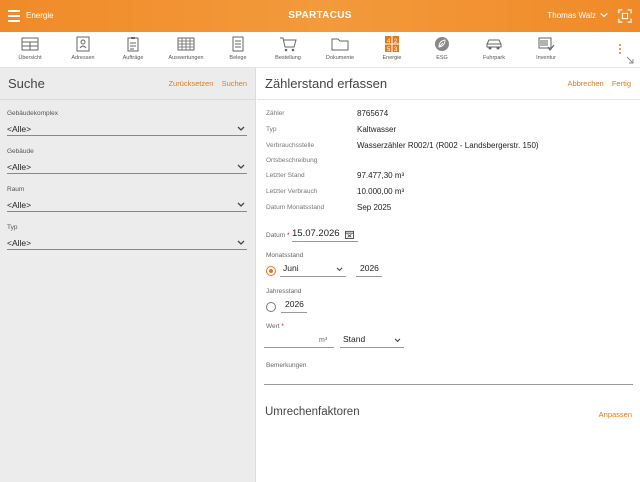 This screenshot has height=482, width=640. Describe the element at coordinates (285, 255) in the screenshot. I see `month-label: Monatsstand` at that location.